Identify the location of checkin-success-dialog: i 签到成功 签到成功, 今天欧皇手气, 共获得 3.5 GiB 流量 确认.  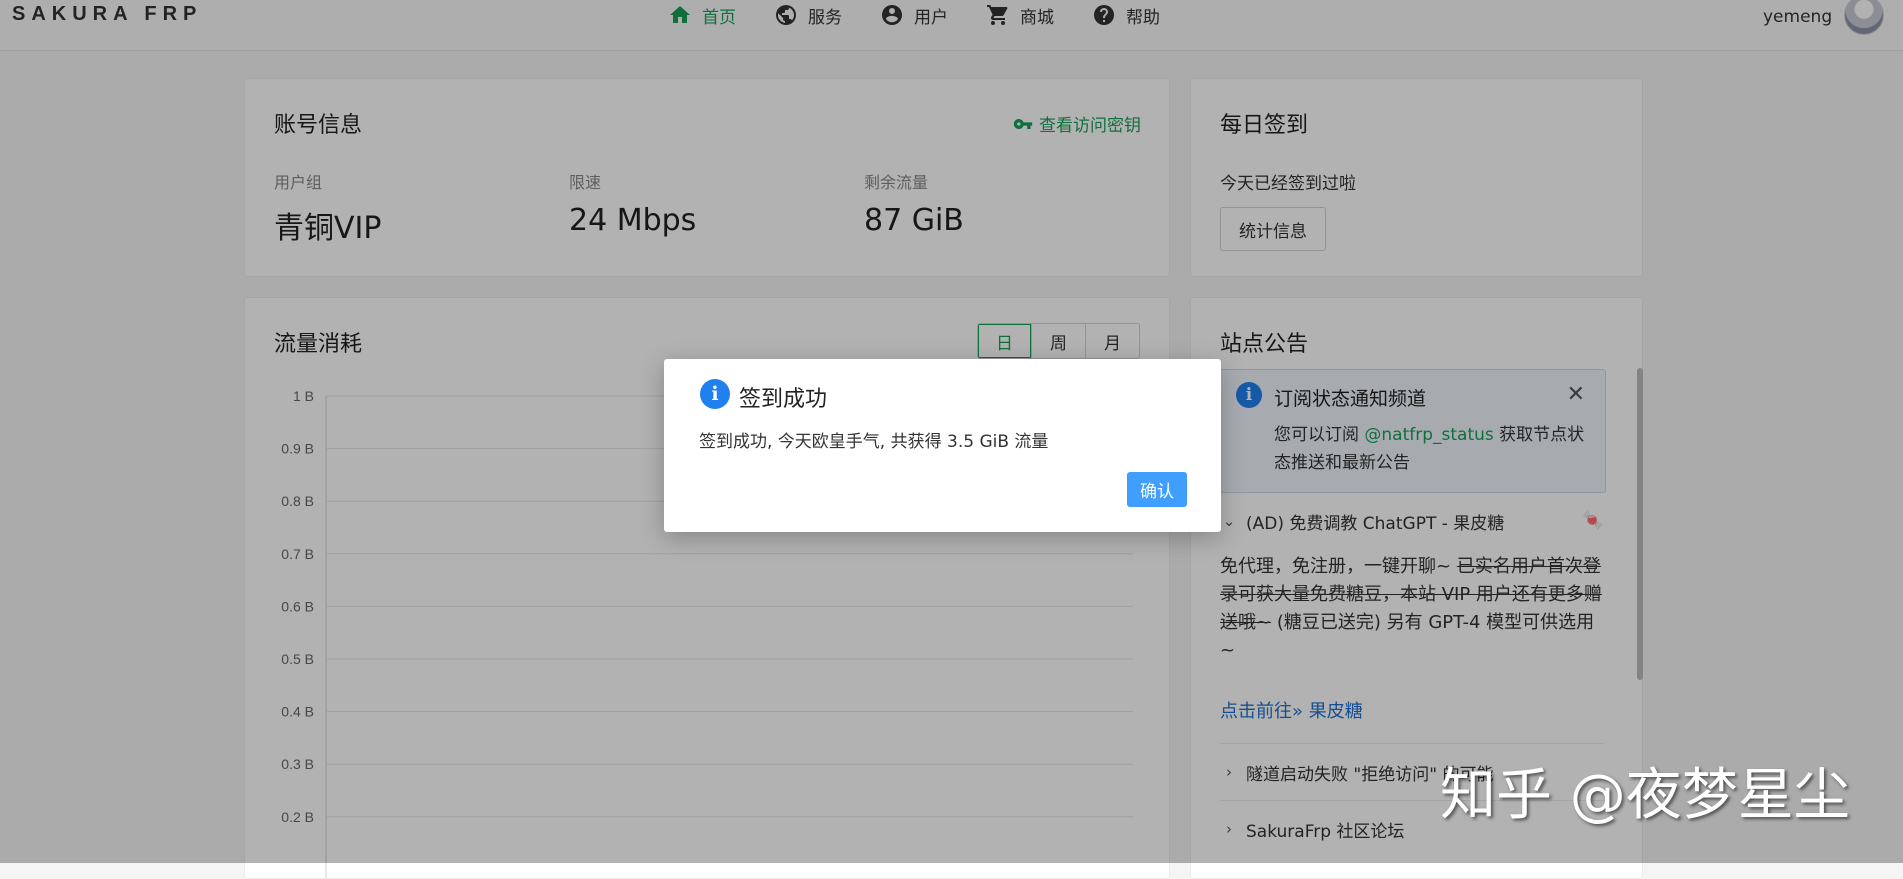
(942, 445).